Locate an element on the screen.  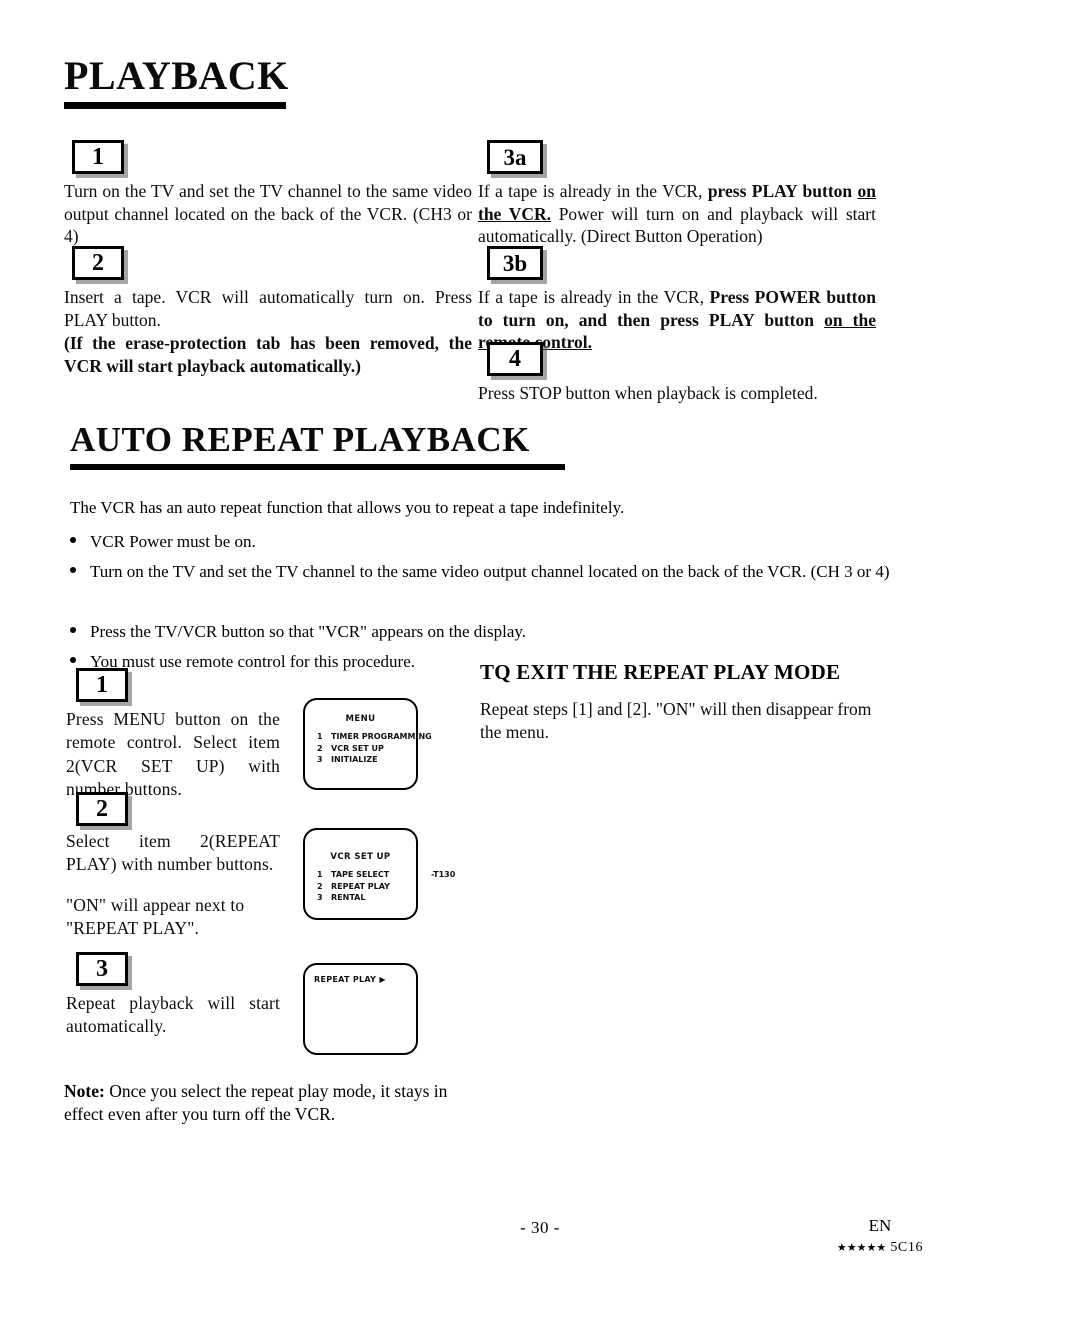
step-badge-playback-4: 4 is located at coordinates (515, 359).